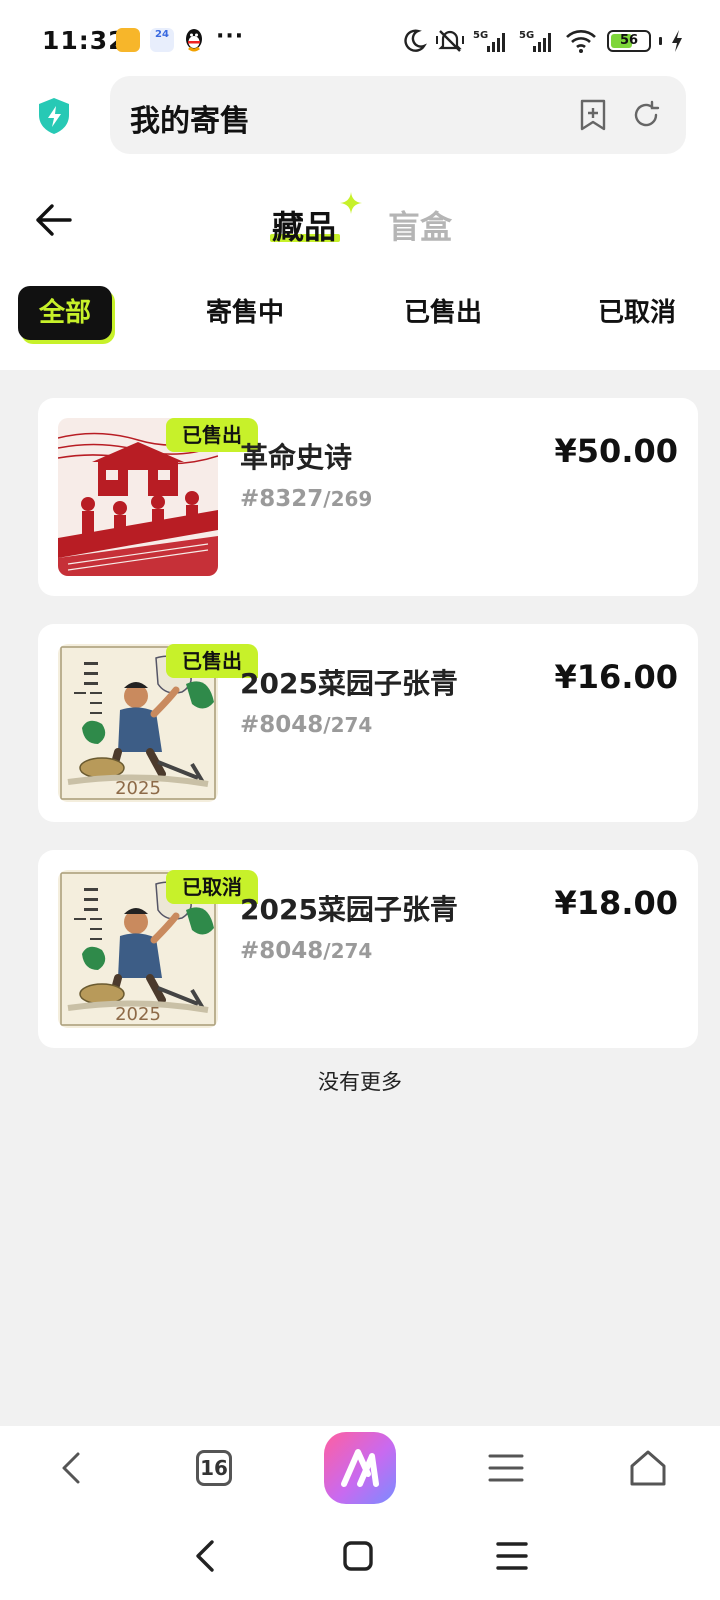 This screenshot has width=720, height=1600. What do you see at coordinates (506, 1468) in the screenshot?
I see `menu-icon` at bounding box center [506, 1468].